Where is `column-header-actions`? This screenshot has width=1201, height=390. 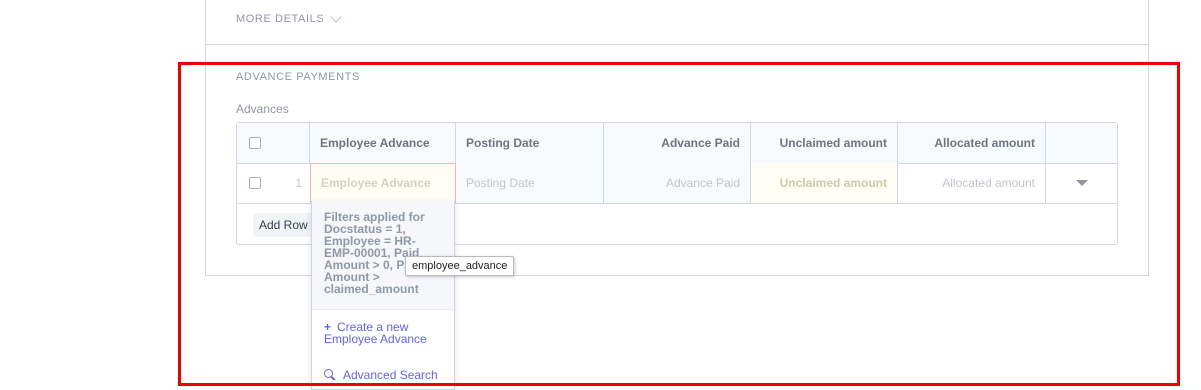
column-header-actions is located at coordinates (1081, 143).